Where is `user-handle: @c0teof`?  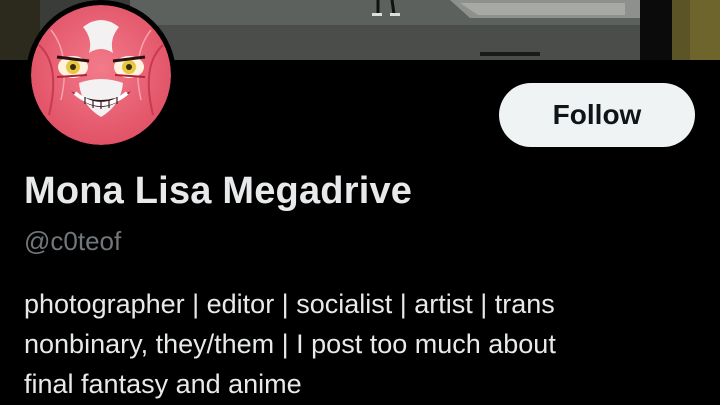
user-handle: @c0teof is located at coordinates (73, 241).